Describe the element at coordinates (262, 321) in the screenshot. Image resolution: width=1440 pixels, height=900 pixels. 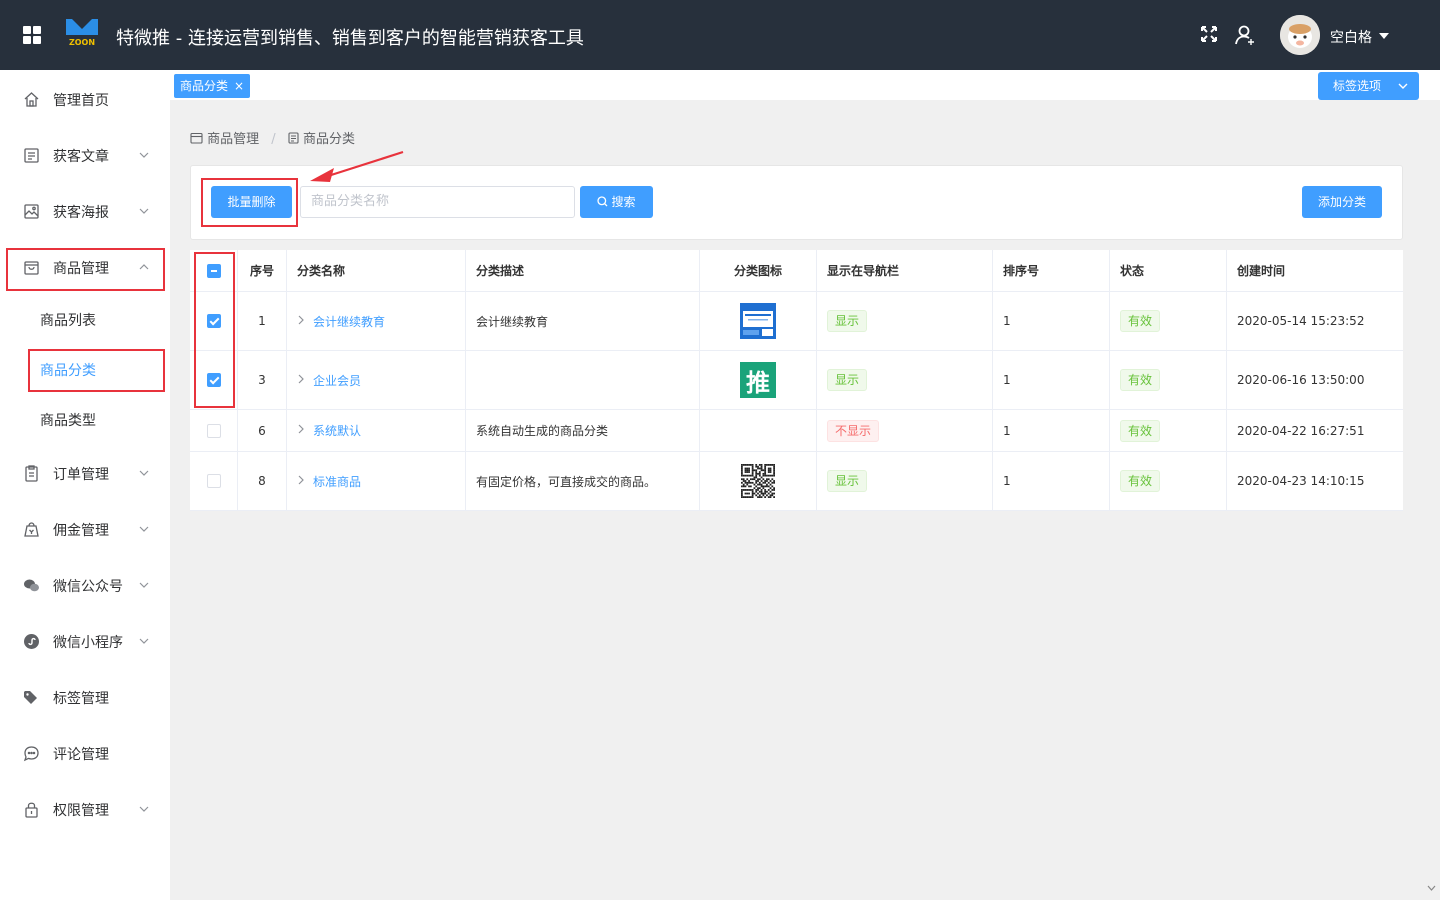
I see `index-cell: 1` at that location.